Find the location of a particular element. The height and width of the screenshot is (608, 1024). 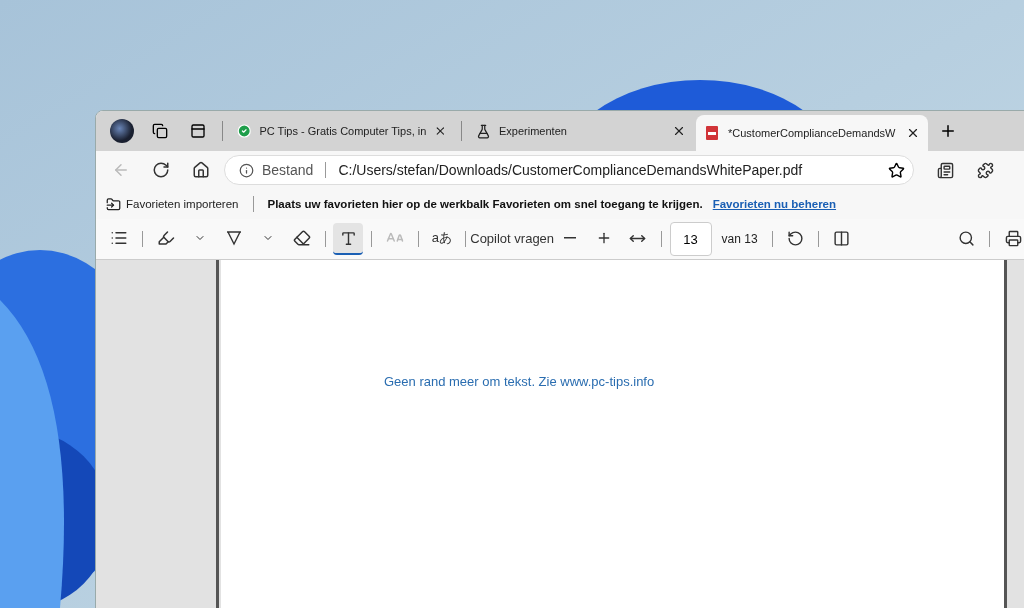

home-icon is located at coordinates (201, 170).